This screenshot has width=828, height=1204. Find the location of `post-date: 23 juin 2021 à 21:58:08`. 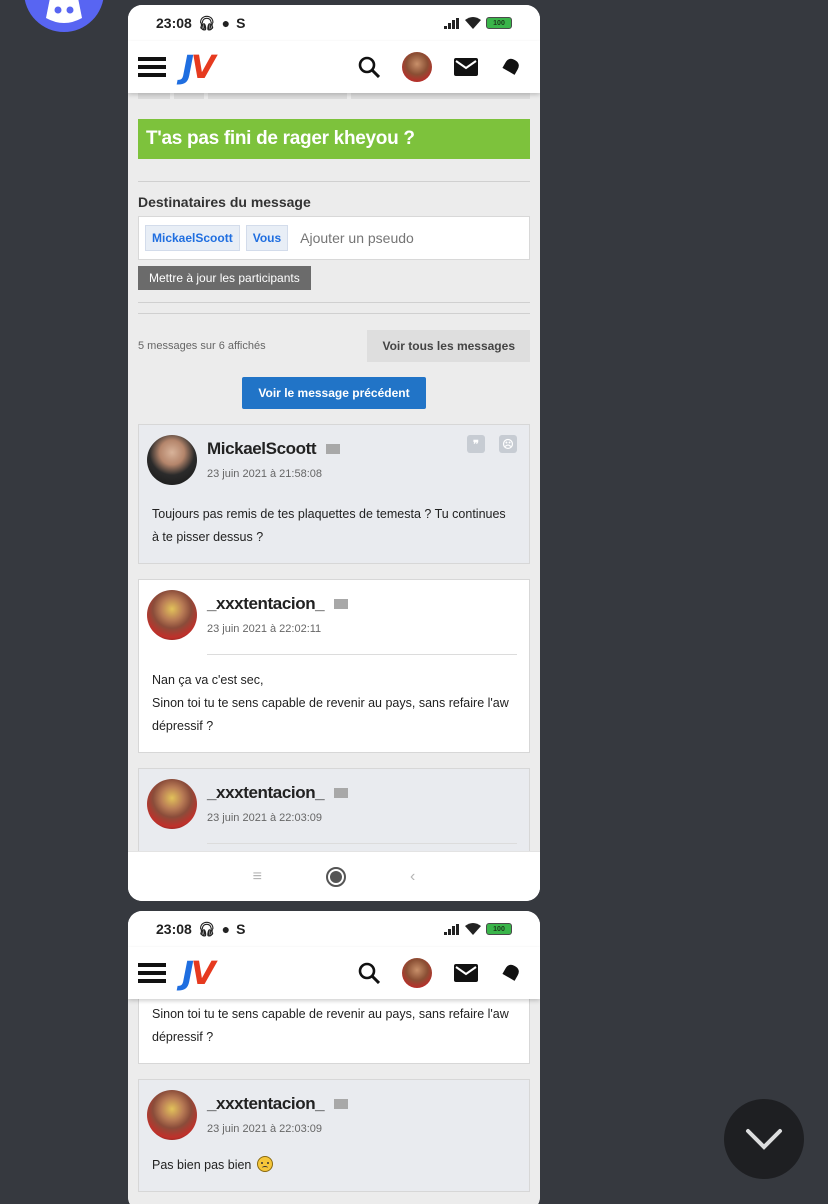

post-date: 23 juin 2021 à 21:58:08 is located at coordinates (264, 474).